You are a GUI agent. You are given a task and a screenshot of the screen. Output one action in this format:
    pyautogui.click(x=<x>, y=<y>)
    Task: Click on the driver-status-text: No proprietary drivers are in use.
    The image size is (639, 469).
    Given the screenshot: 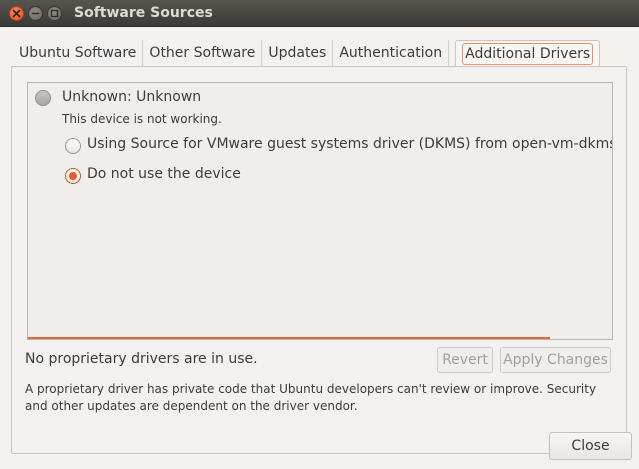 What is the action you would take?
    pyautogui.click(x=141, y=359)
    